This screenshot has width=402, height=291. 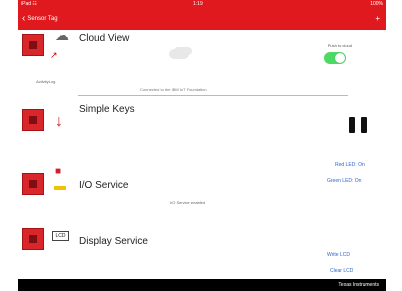 What do you see at coordinates (104, 185) in the screenshot?
I see `section-title-io-service: I/O Service` at bounding box center [104, 185].